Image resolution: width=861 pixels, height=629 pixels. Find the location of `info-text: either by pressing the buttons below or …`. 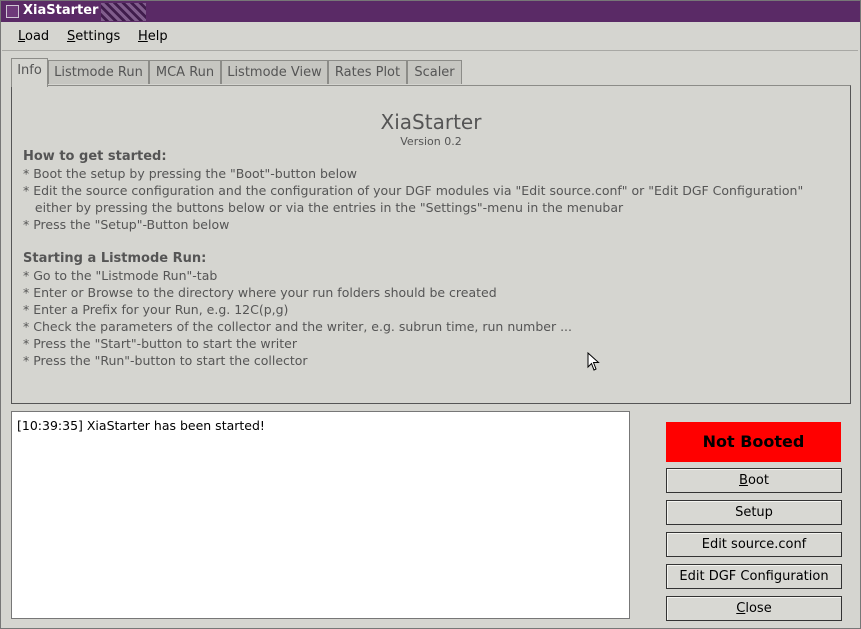

info-text: either by pressing the buttons below or … is located at coordinates (323, 207).